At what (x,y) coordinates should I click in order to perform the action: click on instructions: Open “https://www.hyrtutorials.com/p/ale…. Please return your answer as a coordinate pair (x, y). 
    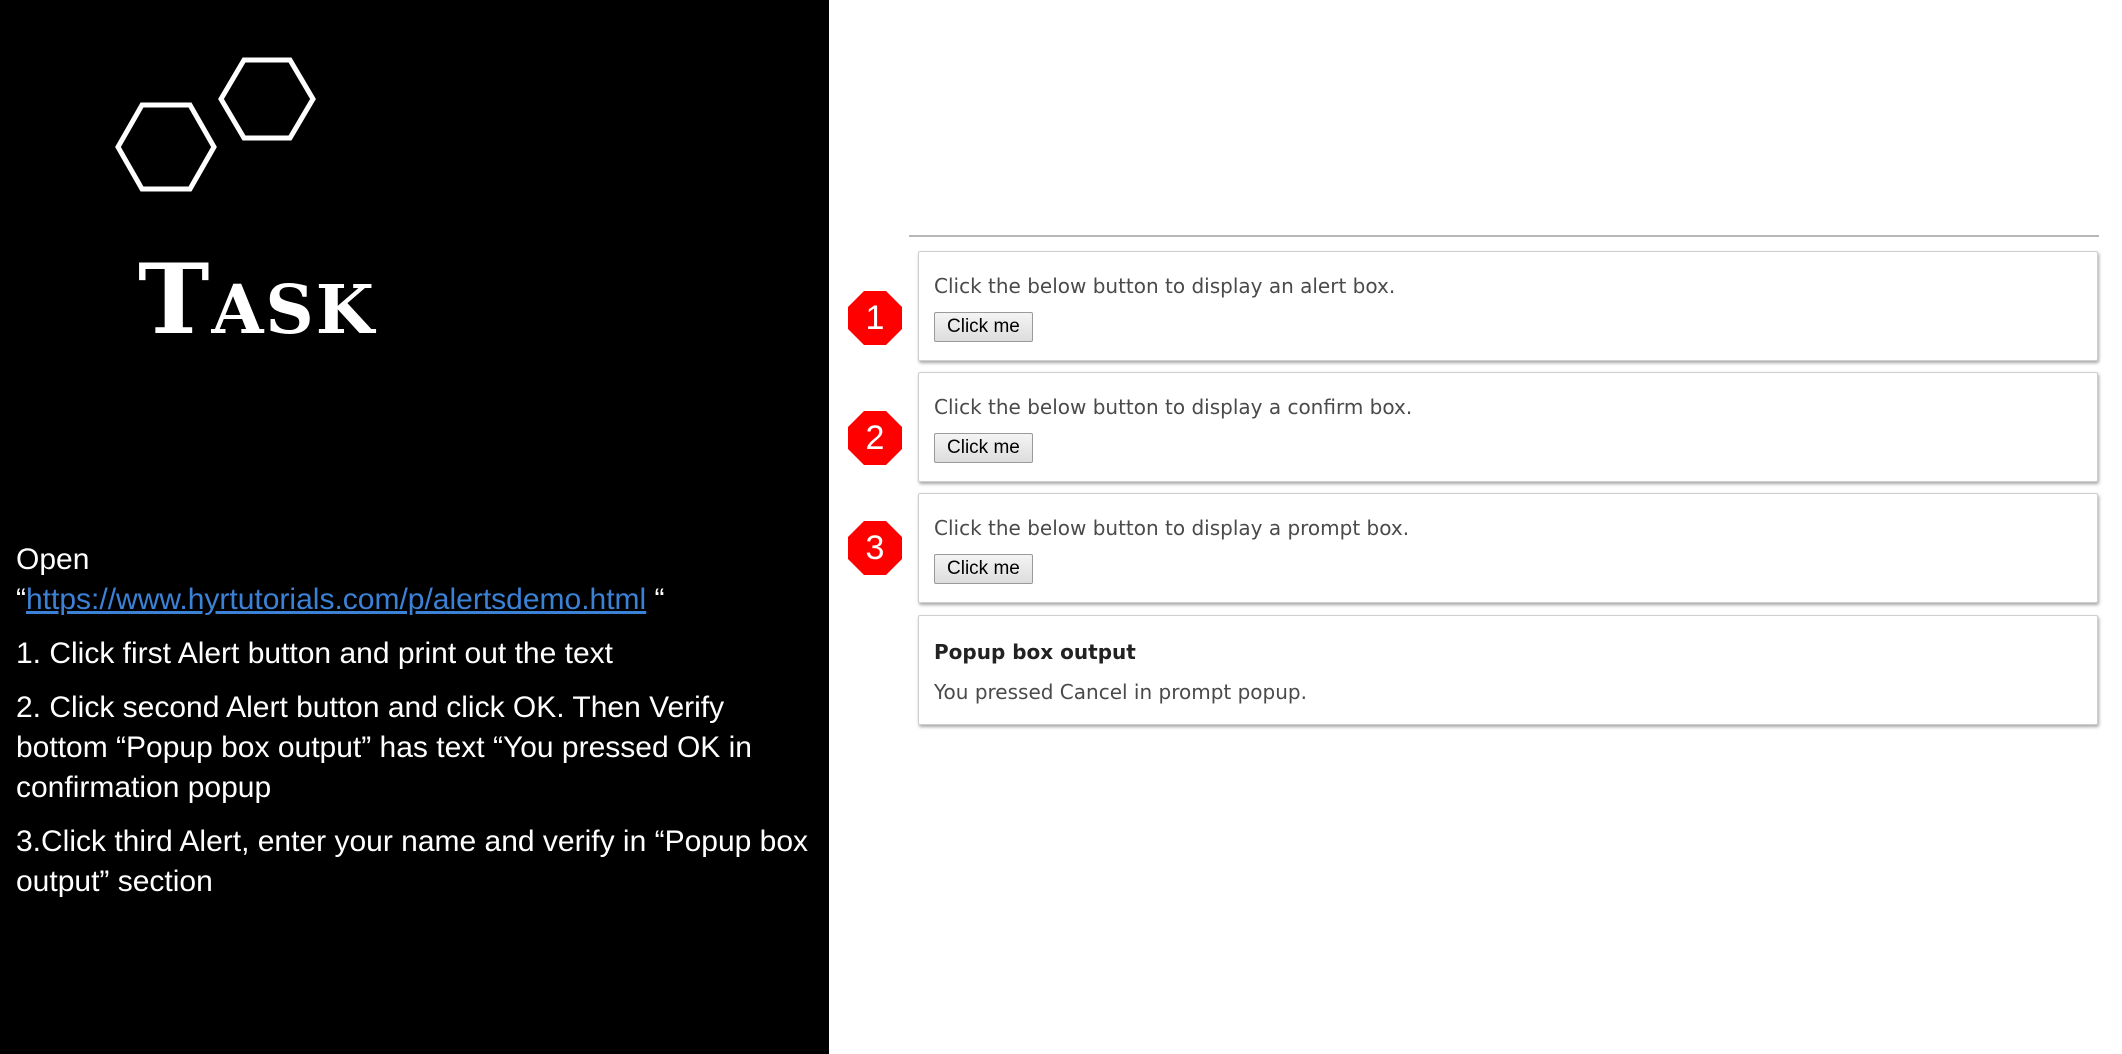
    Looking at the image, I should click on (416, 728).